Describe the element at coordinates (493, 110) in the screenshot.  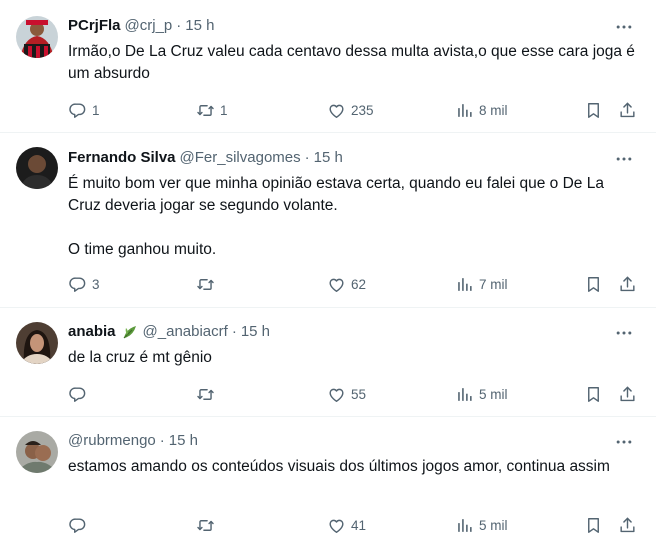
I see `view-count: 8 mil` at that location.